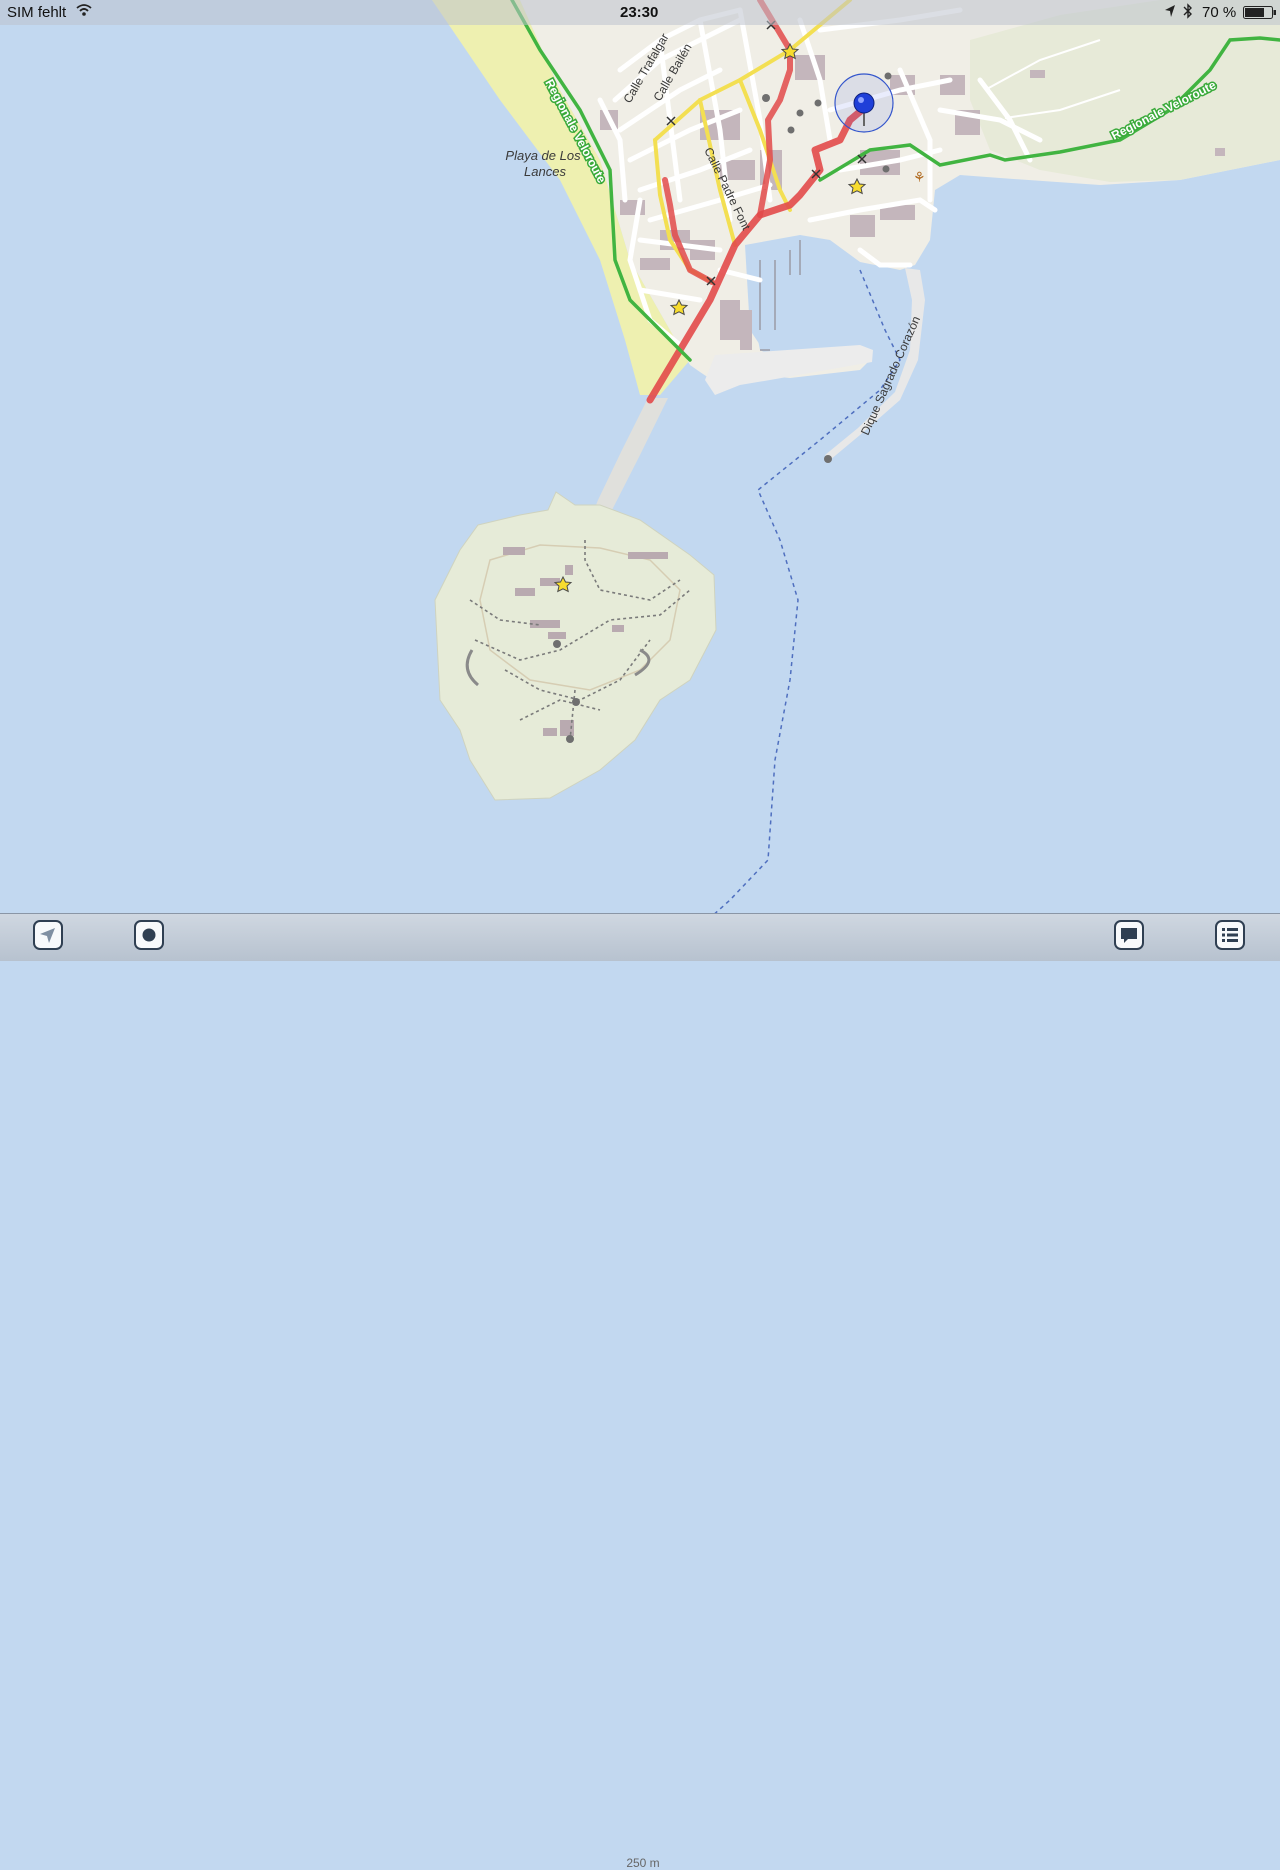  I want to click on label-beach-line1: Playa de Los, so click(543, 155).